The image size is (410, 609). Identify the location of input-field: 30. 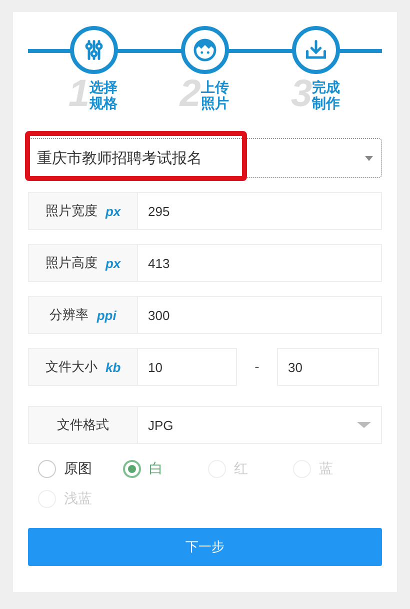
(328, 367).